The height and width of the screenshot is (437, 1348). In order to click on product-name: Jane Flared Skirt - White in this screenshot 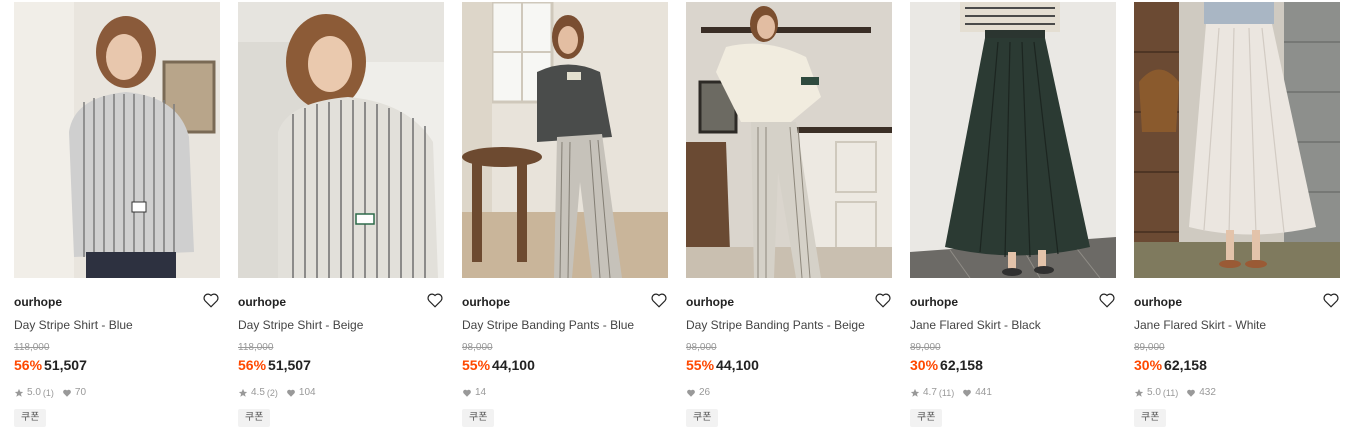, I will do `click(1237, 325)`.